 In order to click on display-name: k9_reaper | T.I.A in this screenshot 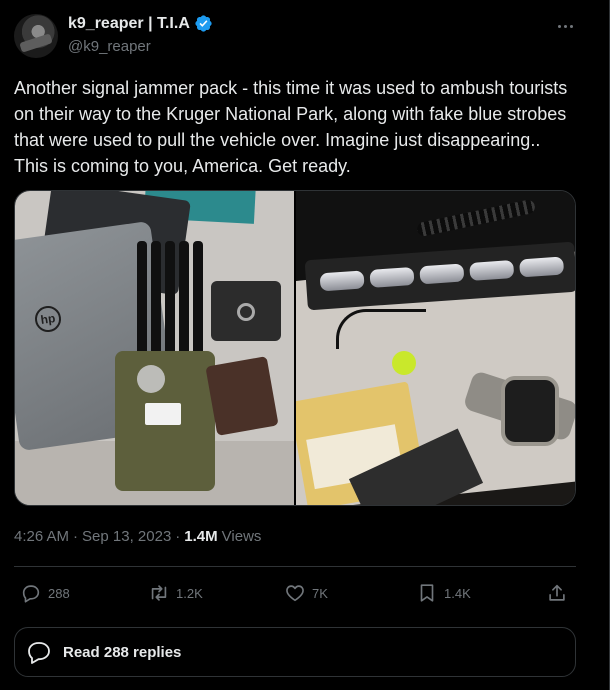, I will do `click(129, 24)`.